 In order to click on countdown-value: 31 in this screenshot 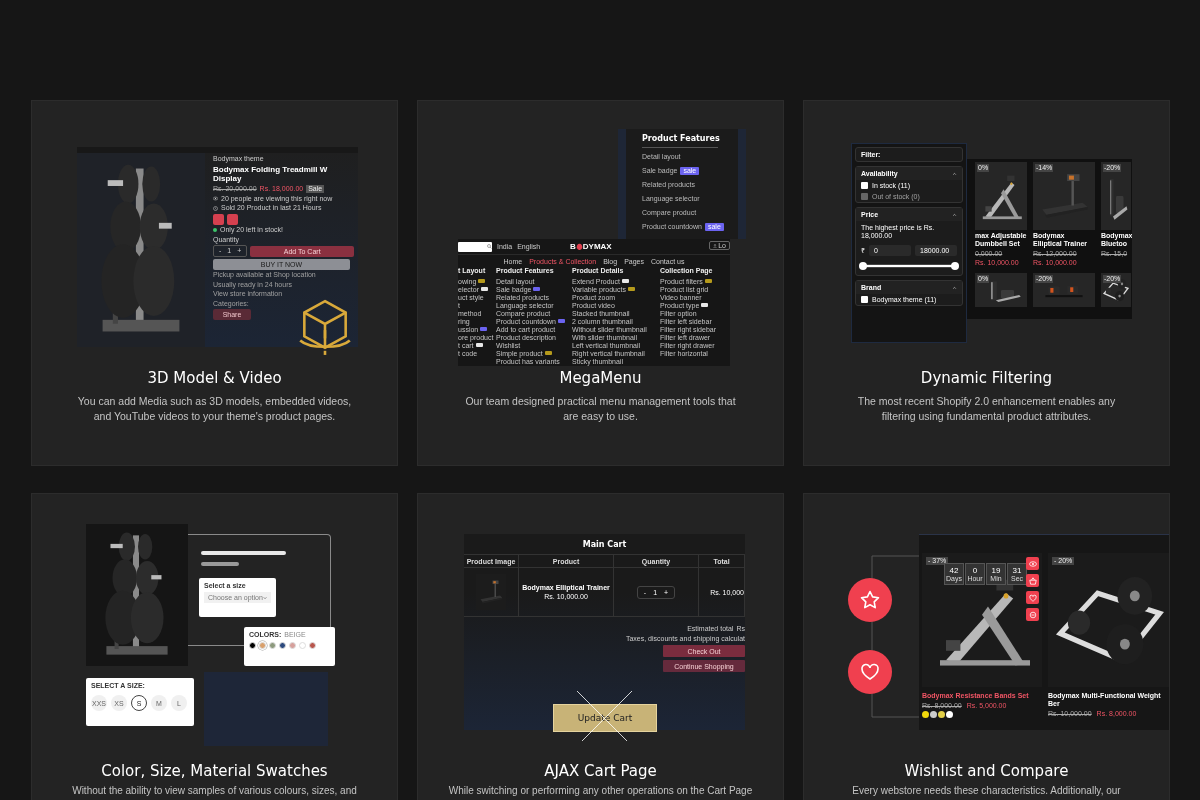, I will do `click(1017, 570)`.